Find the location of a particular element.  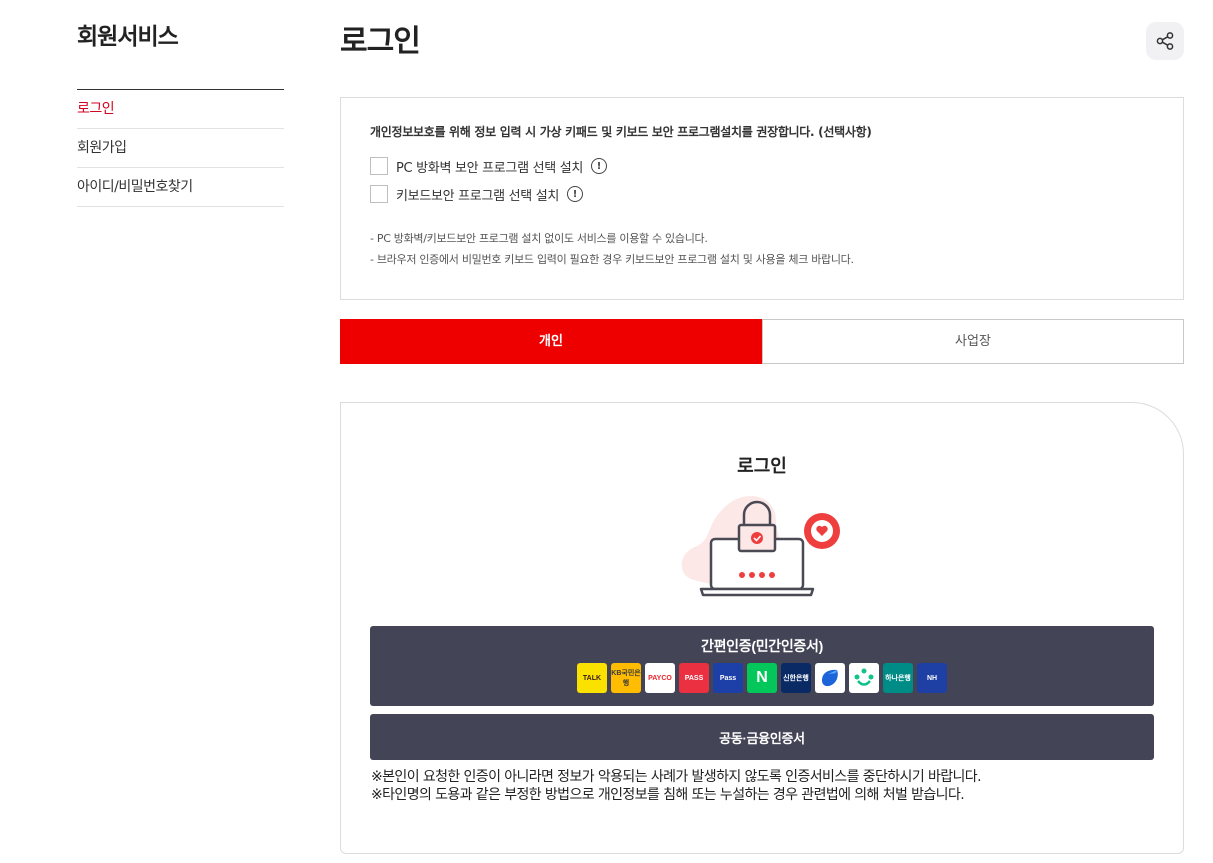

kb-icon: KB국민은행 is located at coordinates (626, 678).